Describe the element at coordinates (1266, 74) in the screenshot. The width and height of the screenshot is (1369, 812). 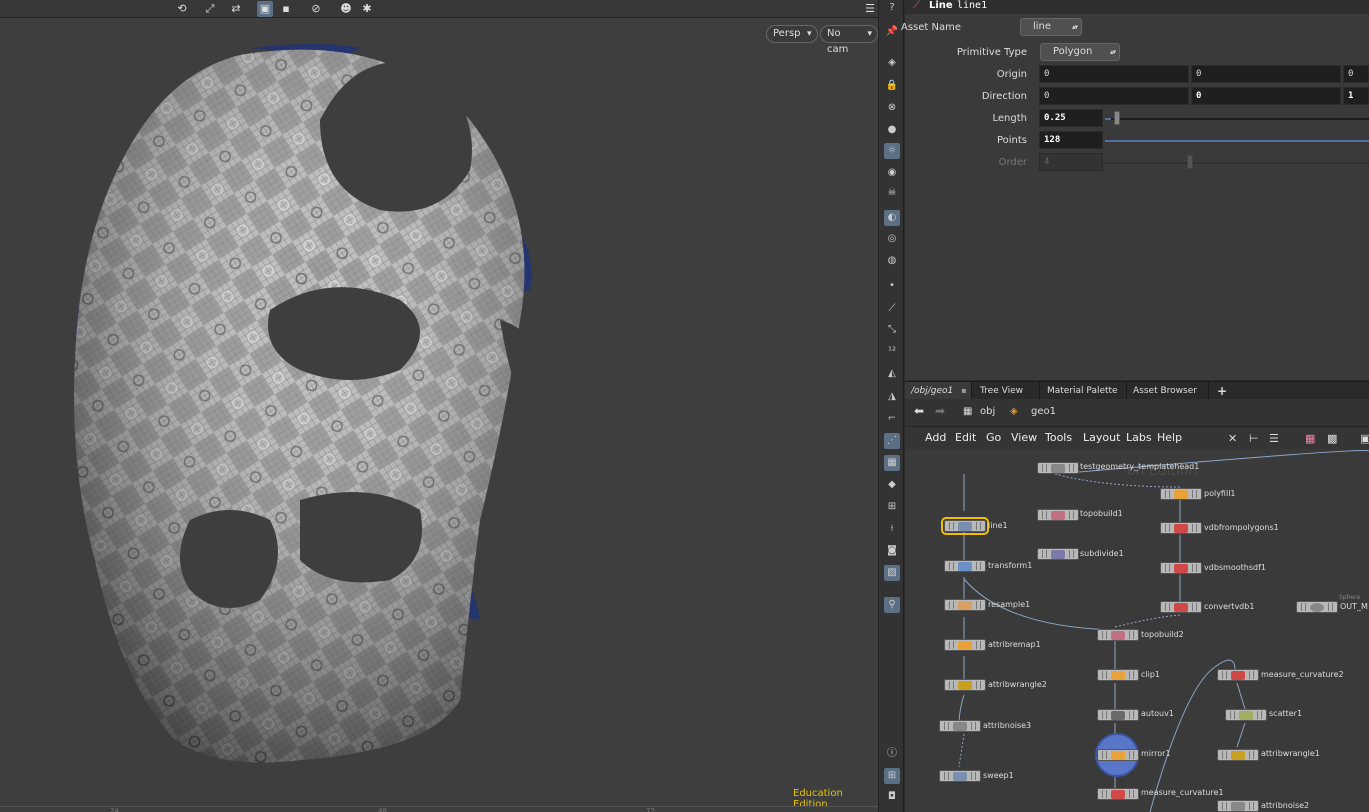
I see `origin-y-field: 0` at that location.